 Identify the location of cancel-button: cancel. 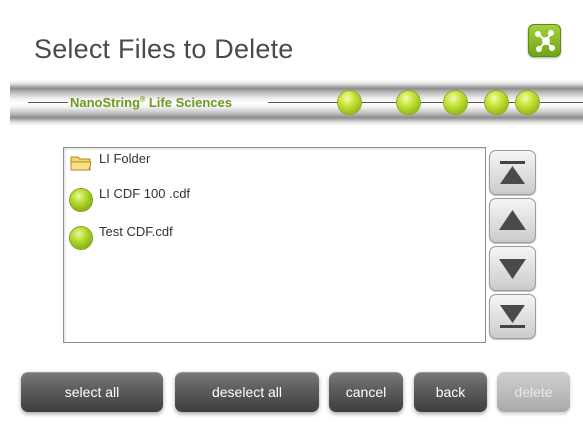
(366, 392).